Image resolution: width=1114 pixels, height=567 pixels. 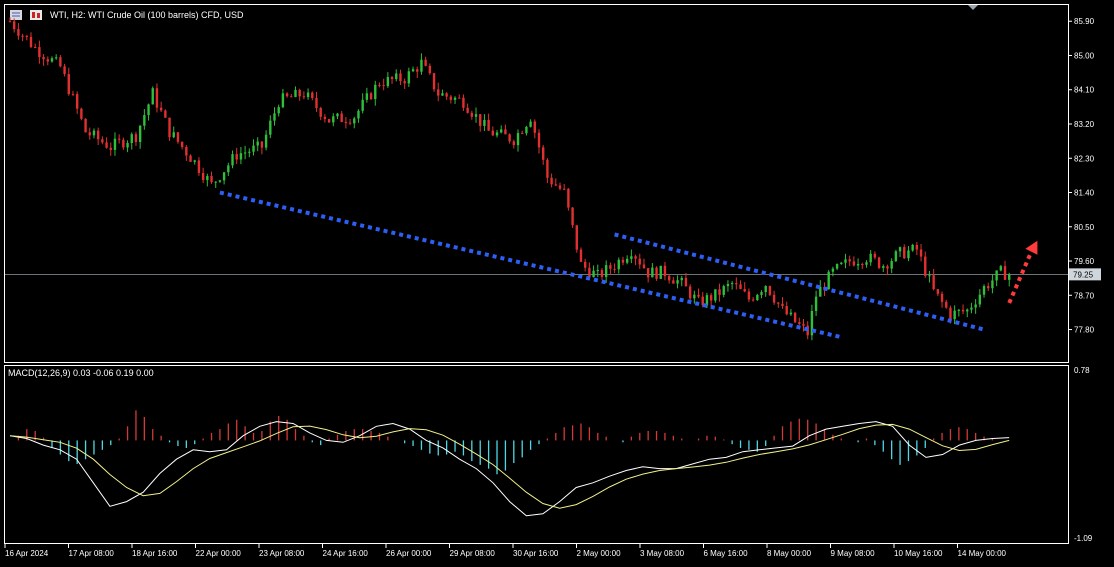 What do you see at coordinates (918, 553) in the screenshot?
I see `x-tick-label: 10 May 16:00` at bounding box center [918, 553].